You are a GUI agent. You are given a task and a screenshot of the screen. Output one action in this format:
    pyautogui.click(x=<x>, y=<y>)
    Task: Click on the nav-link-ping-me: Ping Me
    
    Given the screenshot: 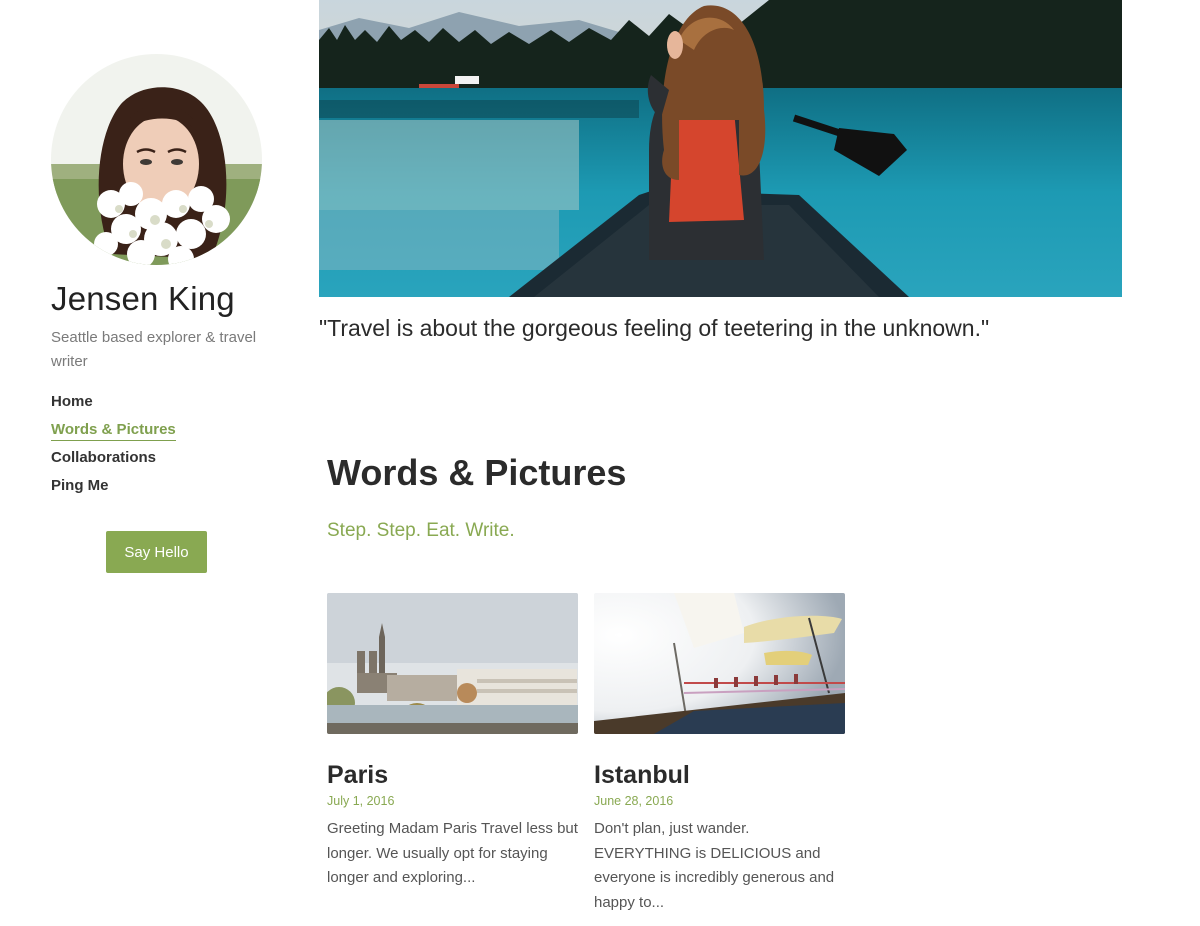 What is the action you would take?
    pyautogui.click(x=80, y=486)
    